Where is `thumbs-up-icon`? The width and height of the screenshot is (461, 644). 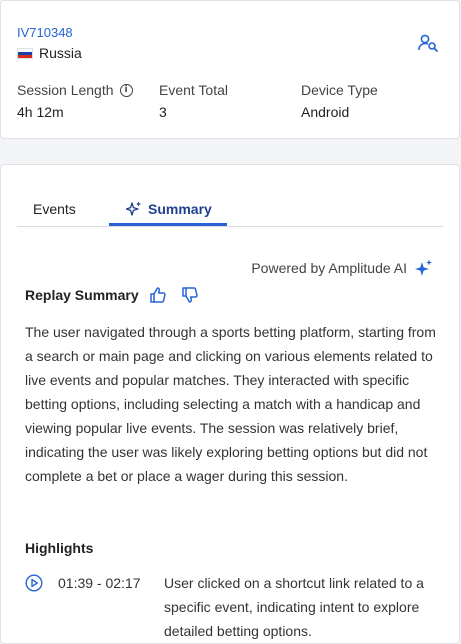 thumbs-up-icon is located at coordinates (158, 295).